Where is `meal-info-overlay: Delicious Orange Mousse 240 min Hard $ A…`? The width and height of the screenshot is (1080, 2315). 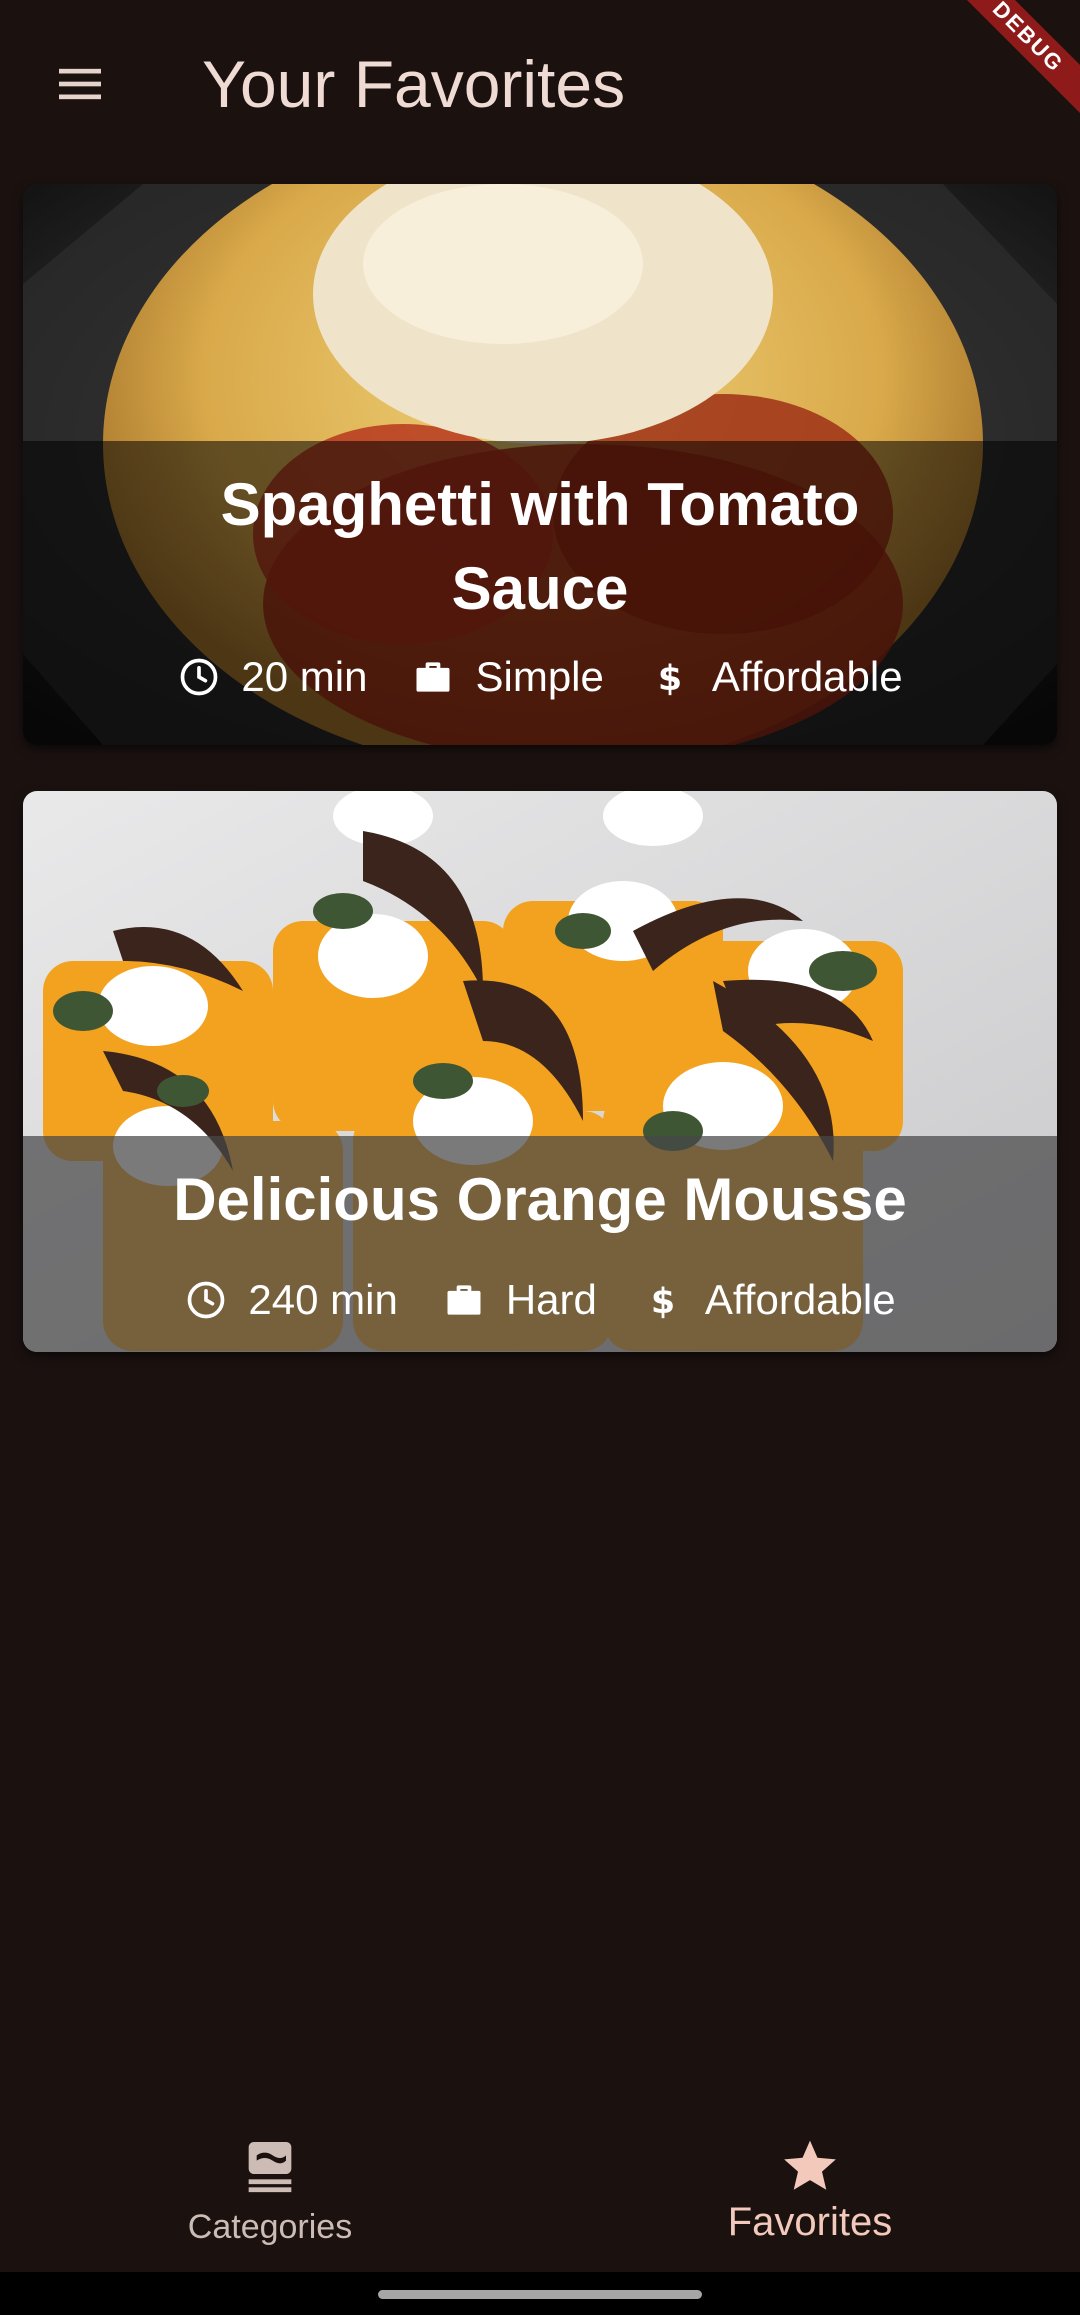 meal-info-overlay: Delicious Orange Mousse 240 min Hard $ A… is located at coordinates (540, 1244).